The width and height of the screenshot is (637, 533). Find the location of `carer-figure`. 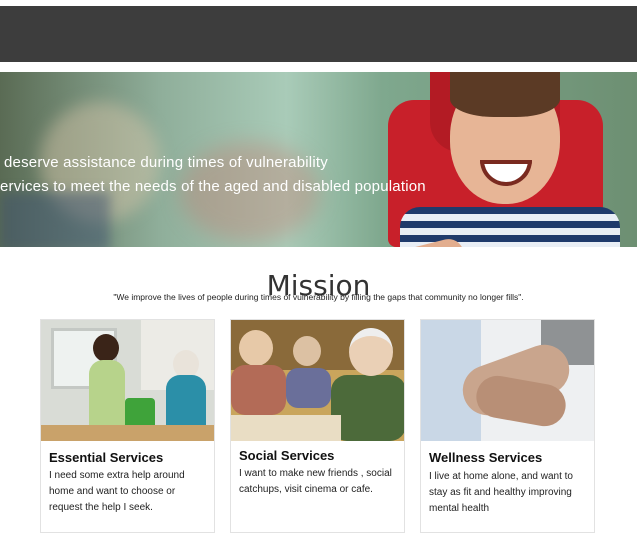

carer-figure is located at coordinates (107, 397).